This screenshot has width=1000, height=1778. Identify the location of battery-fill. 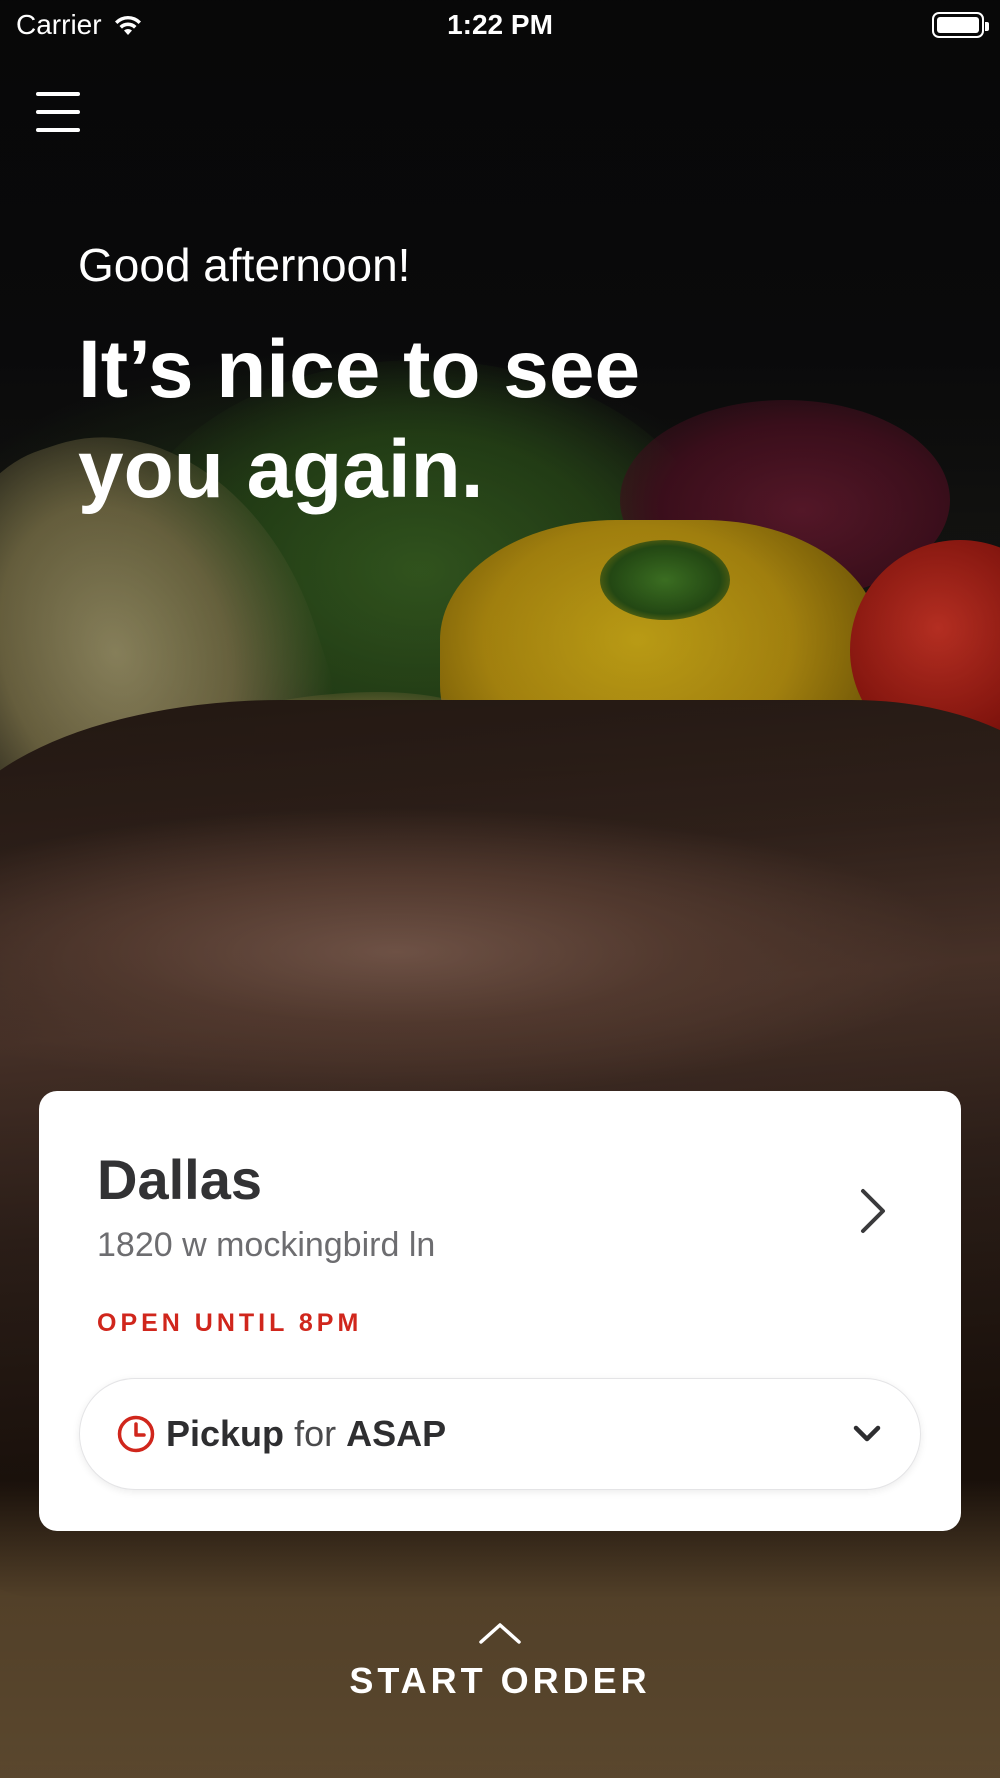
(958, 25).